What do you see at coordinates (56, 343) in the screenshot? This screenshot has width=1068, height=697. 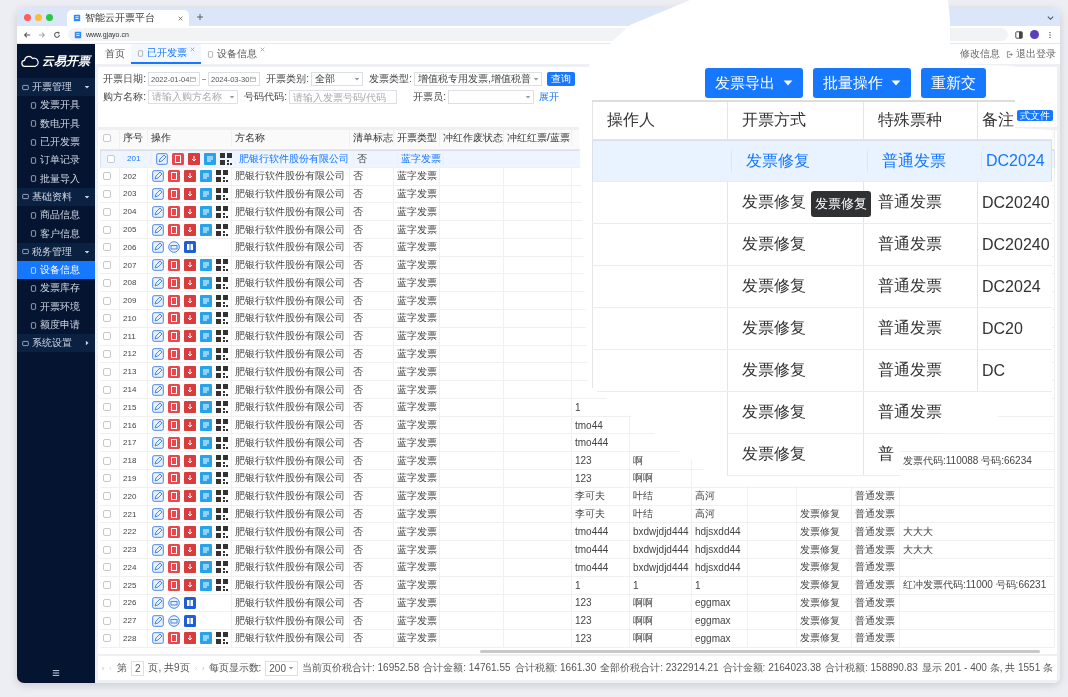 I see `menu-group: 系统设置` at bounding box center [56, 343].